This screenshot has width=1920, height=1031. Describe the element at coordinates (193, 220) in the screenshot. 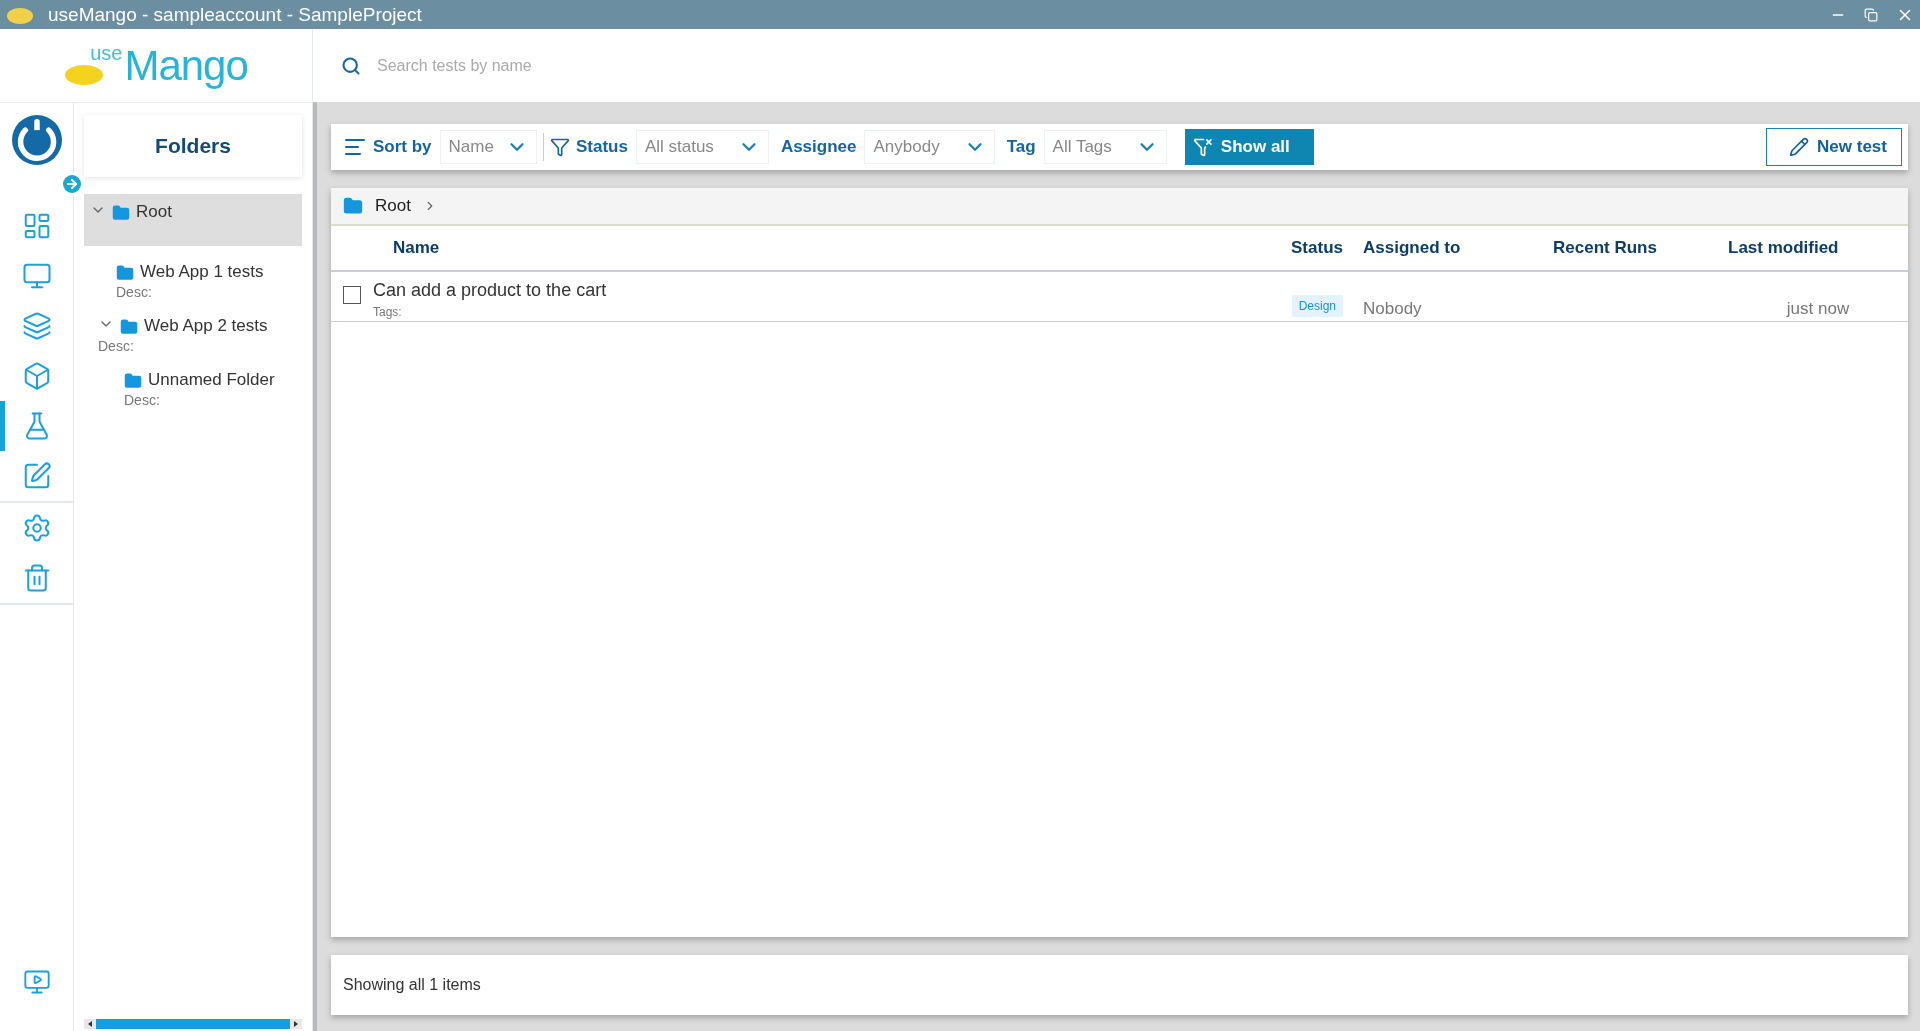

I see `folder-item: Root` at that location.